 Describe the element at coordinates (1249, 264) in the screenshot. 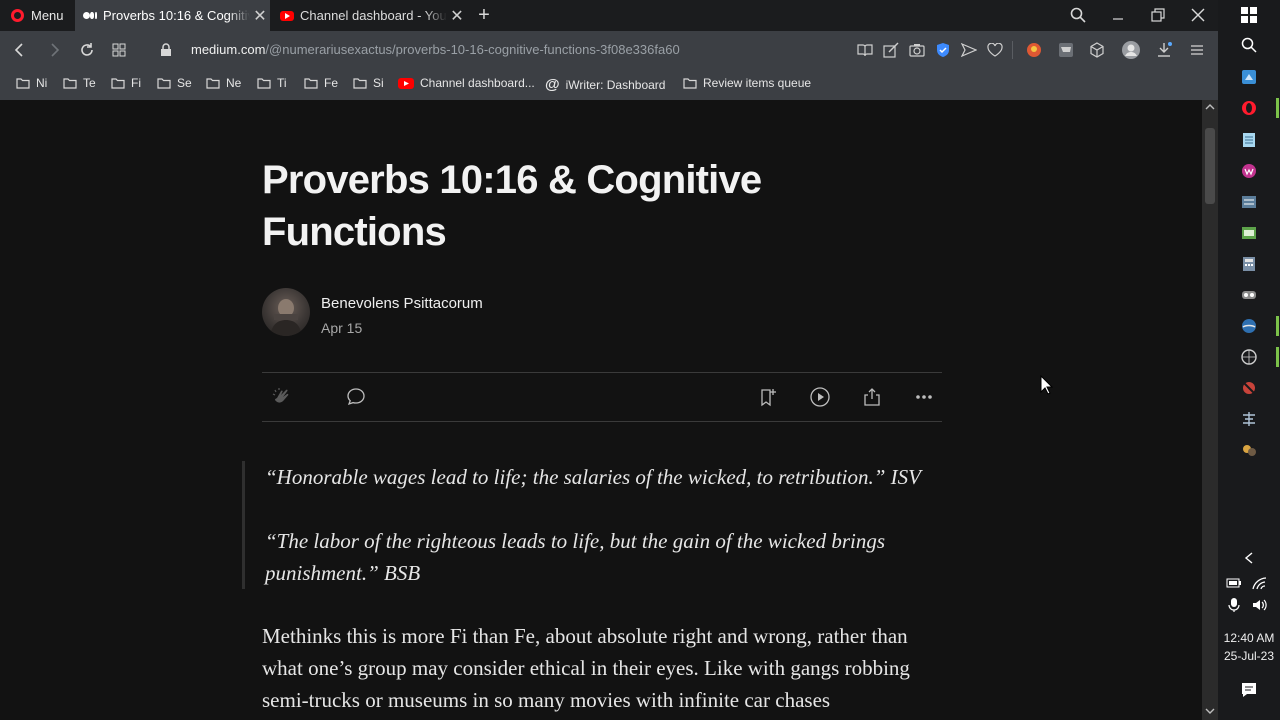

I see `calculator-icon` at that location.